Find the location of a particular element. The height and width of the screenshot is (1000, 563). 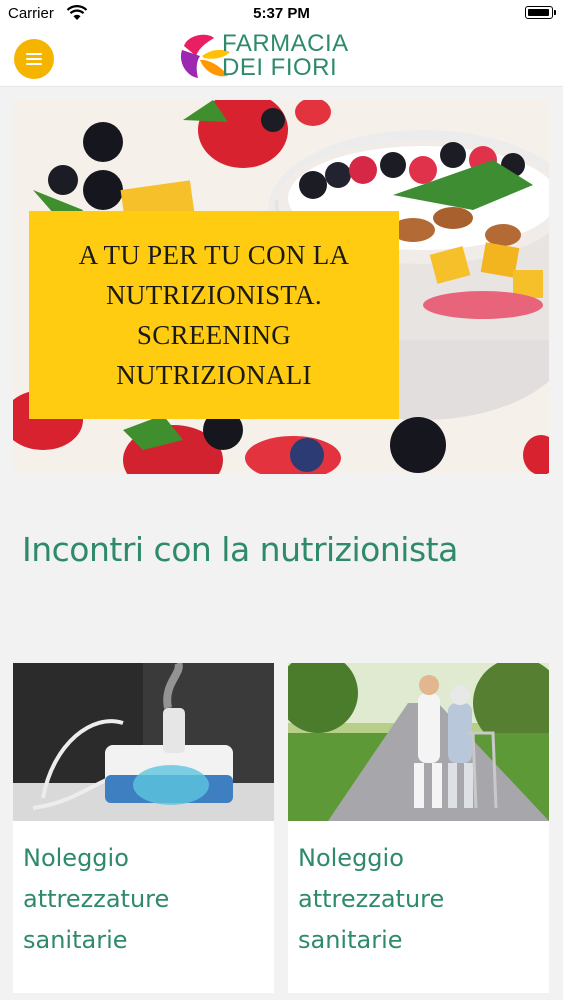

app-header: FARMACIA DEI FIORI is located at coordinates (281, 57).